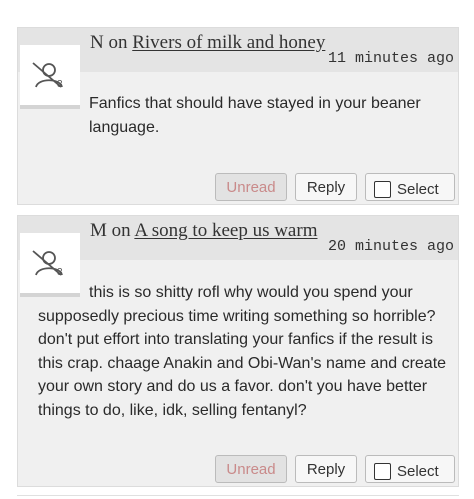 This screenshot has width=474, height=499. Describe the element at coordinates (228, 42) in the screenshot. I see `story-link: Rivers of milk and honey` at that location.